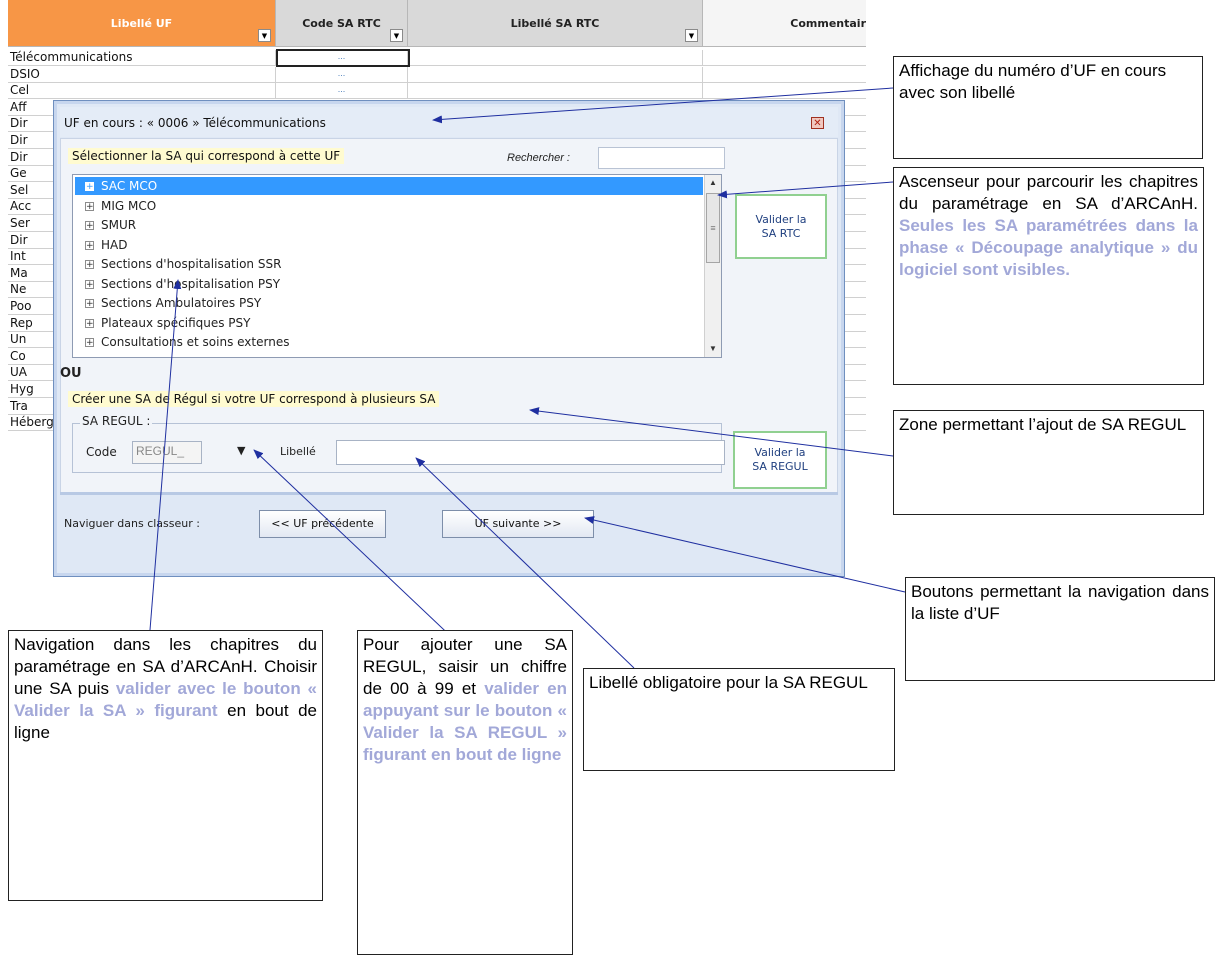  Describe the element at coordinates (711, 432) in the screenshot. I see `arrow-regul-zone` at that location.